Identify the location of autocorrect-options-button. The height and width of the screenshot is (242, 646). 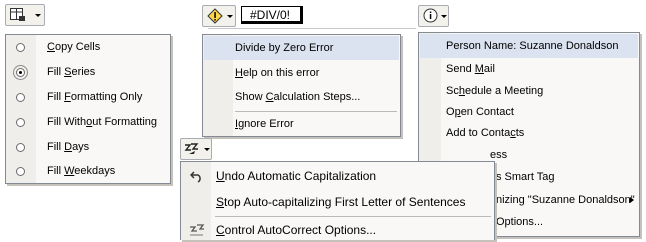
(196, 149).